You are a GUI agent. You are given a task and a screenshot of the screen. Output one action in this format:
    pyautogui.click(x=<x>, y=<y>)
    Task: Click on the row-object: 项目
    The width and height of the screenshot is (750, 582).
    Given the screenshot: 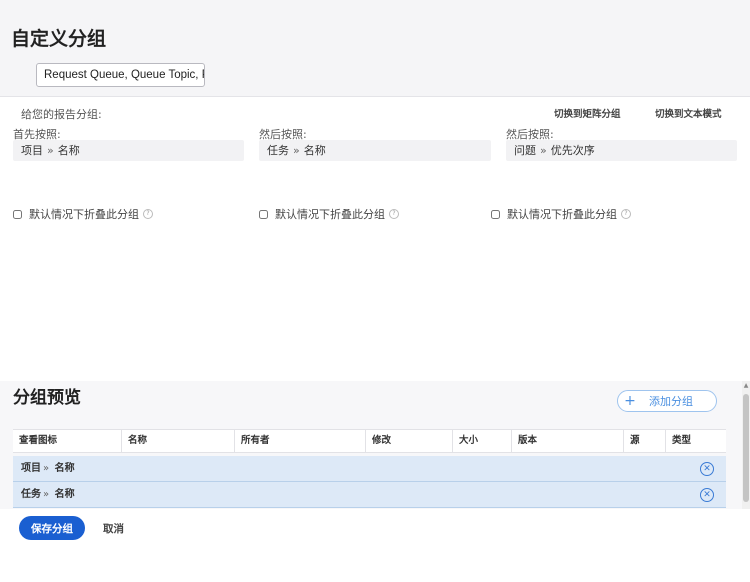 What is the action you would take?
    pyautogui.click(x=31, y=468)
    